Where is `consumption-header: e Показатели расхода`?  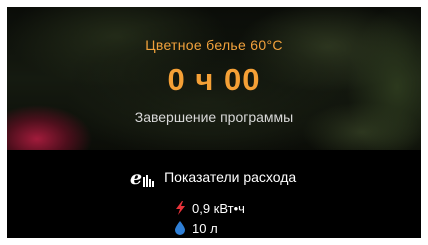 consumption-header: e Показатели расхода is located at coordinates (213, 177).